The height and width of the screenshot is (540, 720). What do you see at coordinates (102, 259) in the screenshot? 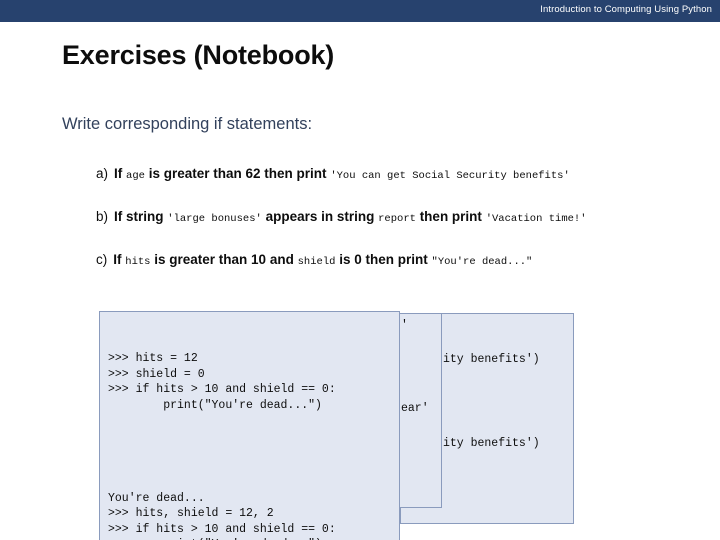
I see `exercise-marker-c: c)` at bounding box center [102, 259].